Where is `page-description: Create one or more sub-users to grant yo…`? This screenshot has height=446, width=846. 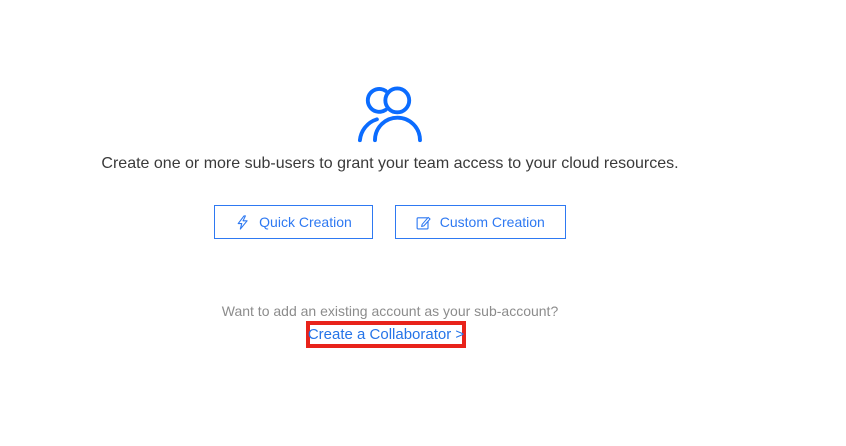 page-description: Create one or more sub-users to grant yo… is located at coordinates (390, 163).